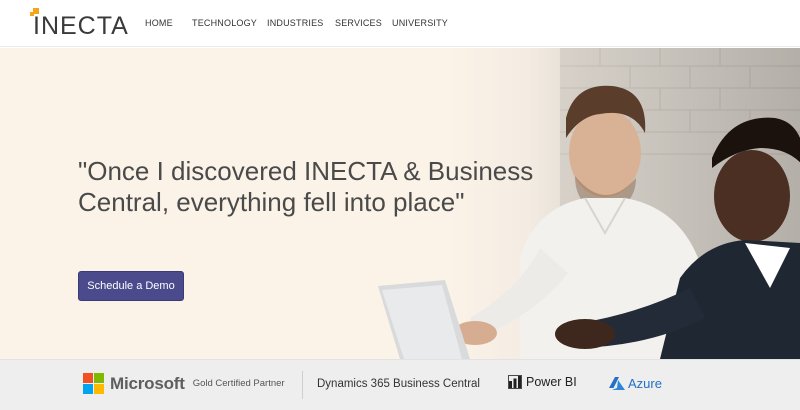 The height and width of the screenshot is (410, 800). Describe the element at coordinates (301, 23) in the screenshot. I see `nav-item-industries: INDUSTRIES` at that location.